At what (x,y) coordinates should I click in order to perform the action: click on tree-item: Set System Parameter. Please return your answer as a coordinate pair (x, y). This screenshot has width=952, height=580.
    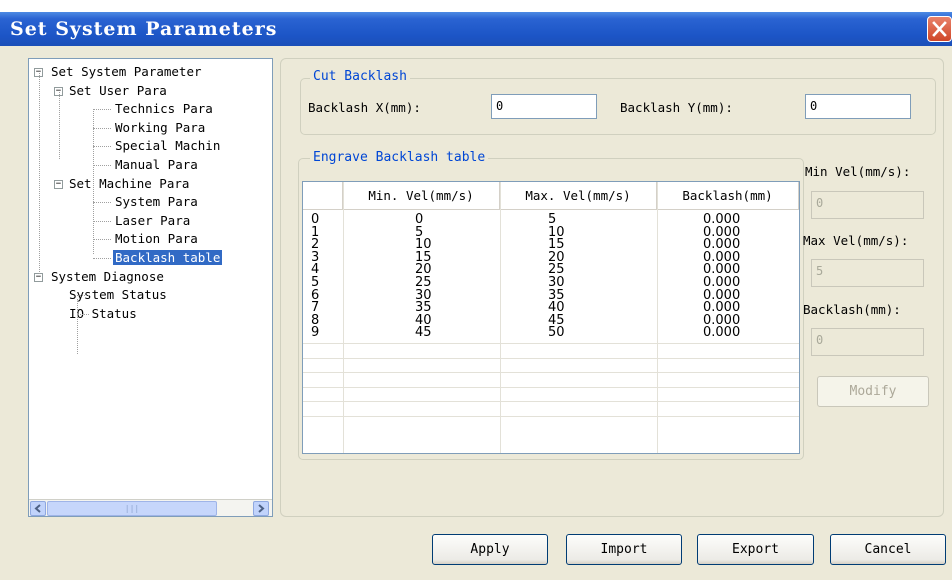
    Looking at the image, I should click on (126, 72).